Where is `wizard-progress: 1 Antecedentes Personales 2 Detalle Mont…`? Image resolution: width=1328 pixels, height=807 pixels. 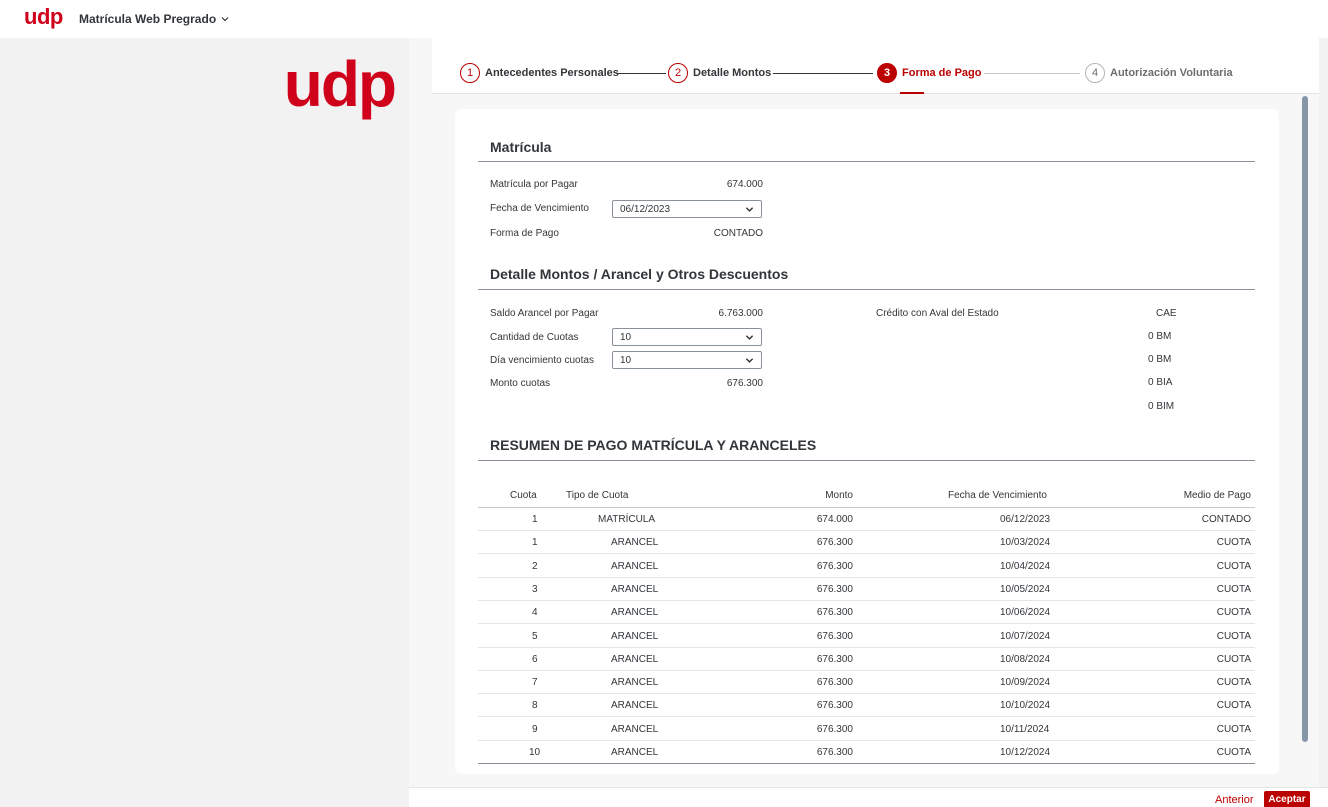
wizard-progress: 1 Antecedentes Personales 2 Detalle Mont… is located at coordinates (875, 66).